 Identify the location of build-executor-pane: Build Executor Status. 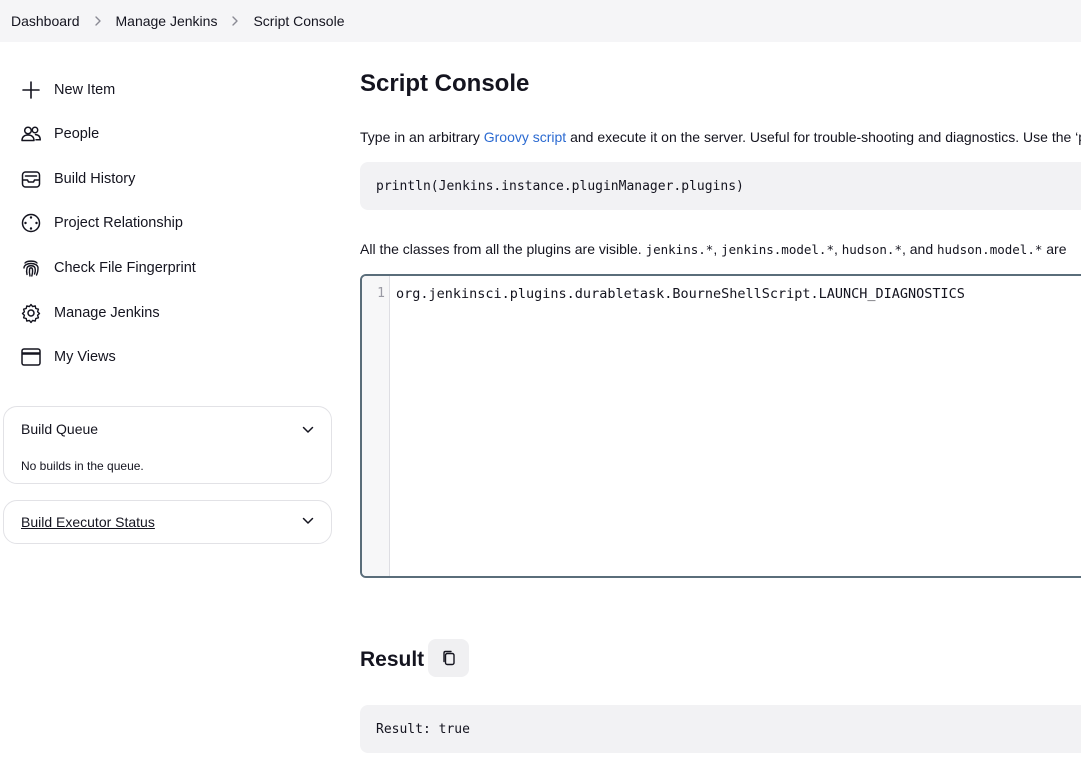
(167, 522).